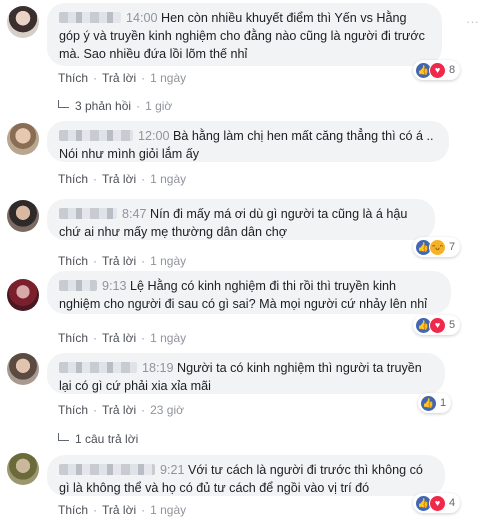 This screenshot has height=517, width=490. I want to click on options-icon: ···, so click(474, 22).